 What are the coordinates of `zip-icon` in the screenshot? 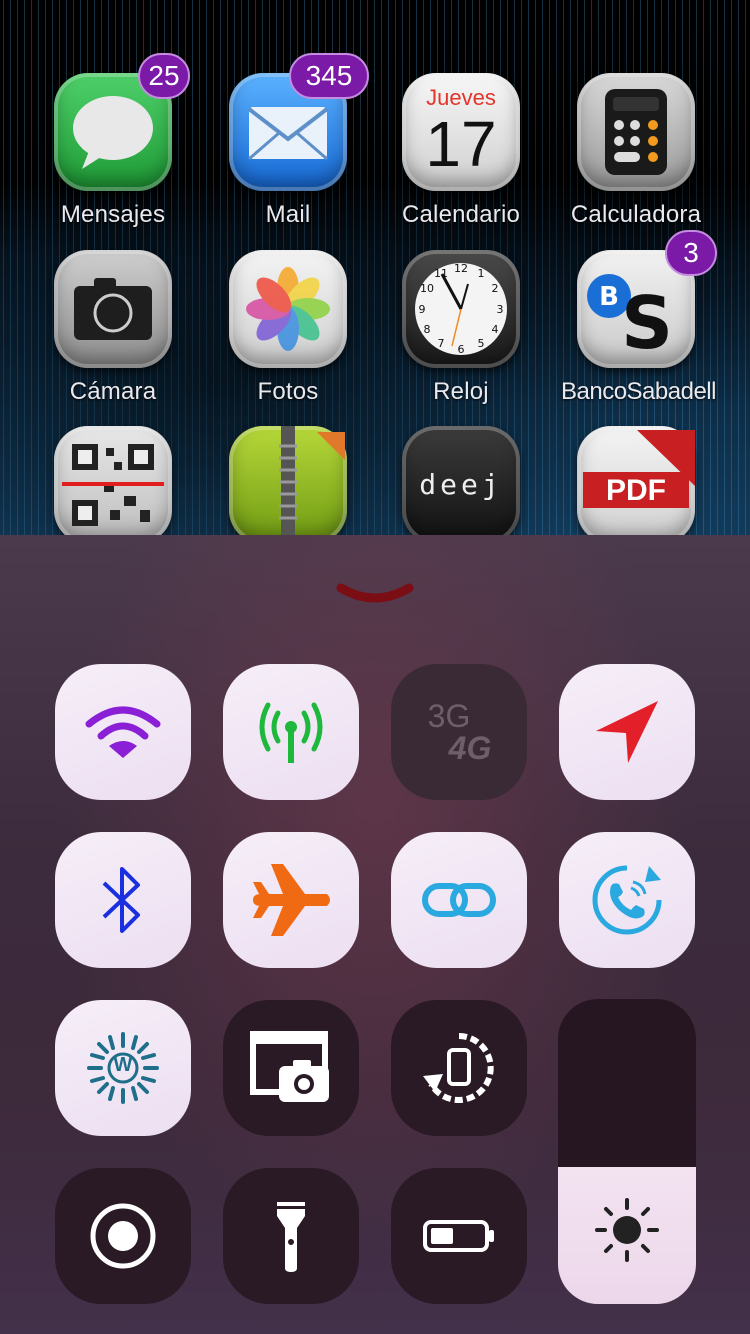 It's located at (288, 480).